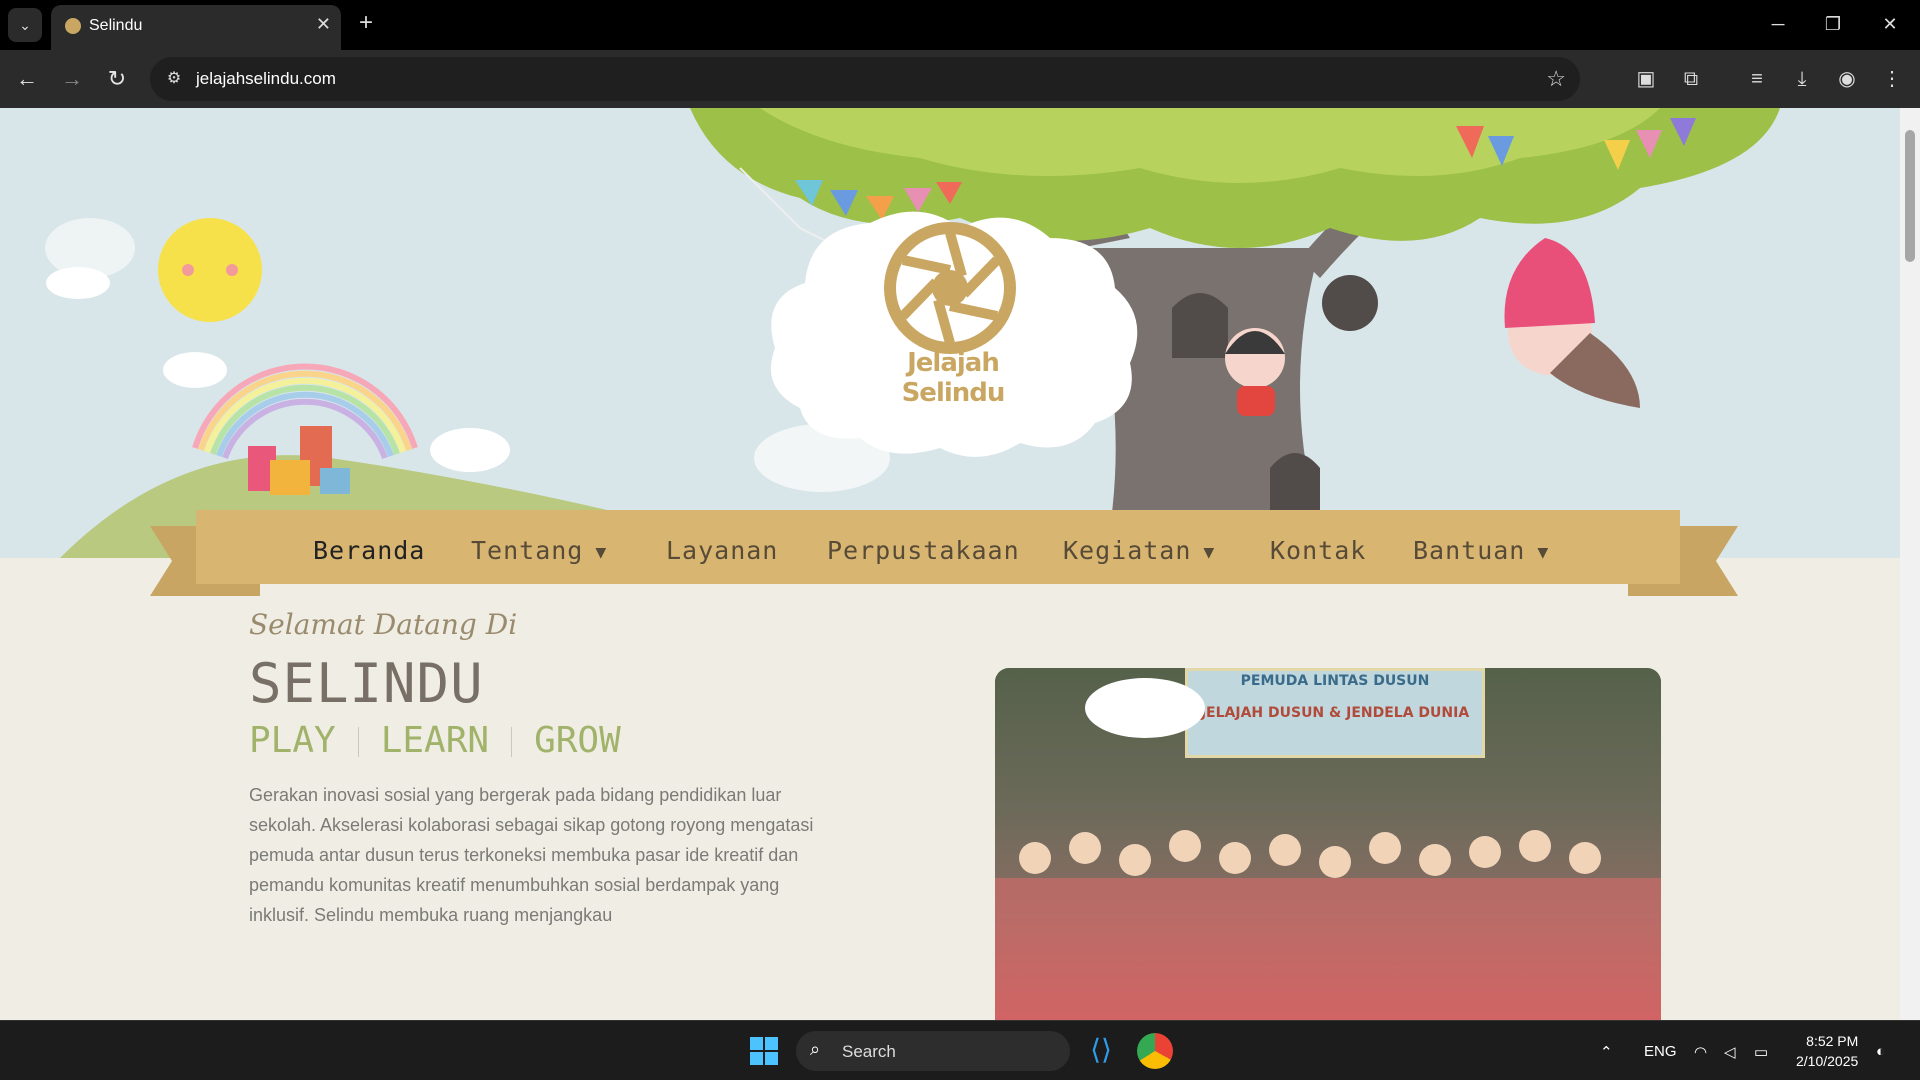 Image resolution: width=1920 pixels, height=1080 pixels. What do you see at coordinates (1328, 925) in the screenshot?
I see `children-group` at bounding box center [1328, 925].